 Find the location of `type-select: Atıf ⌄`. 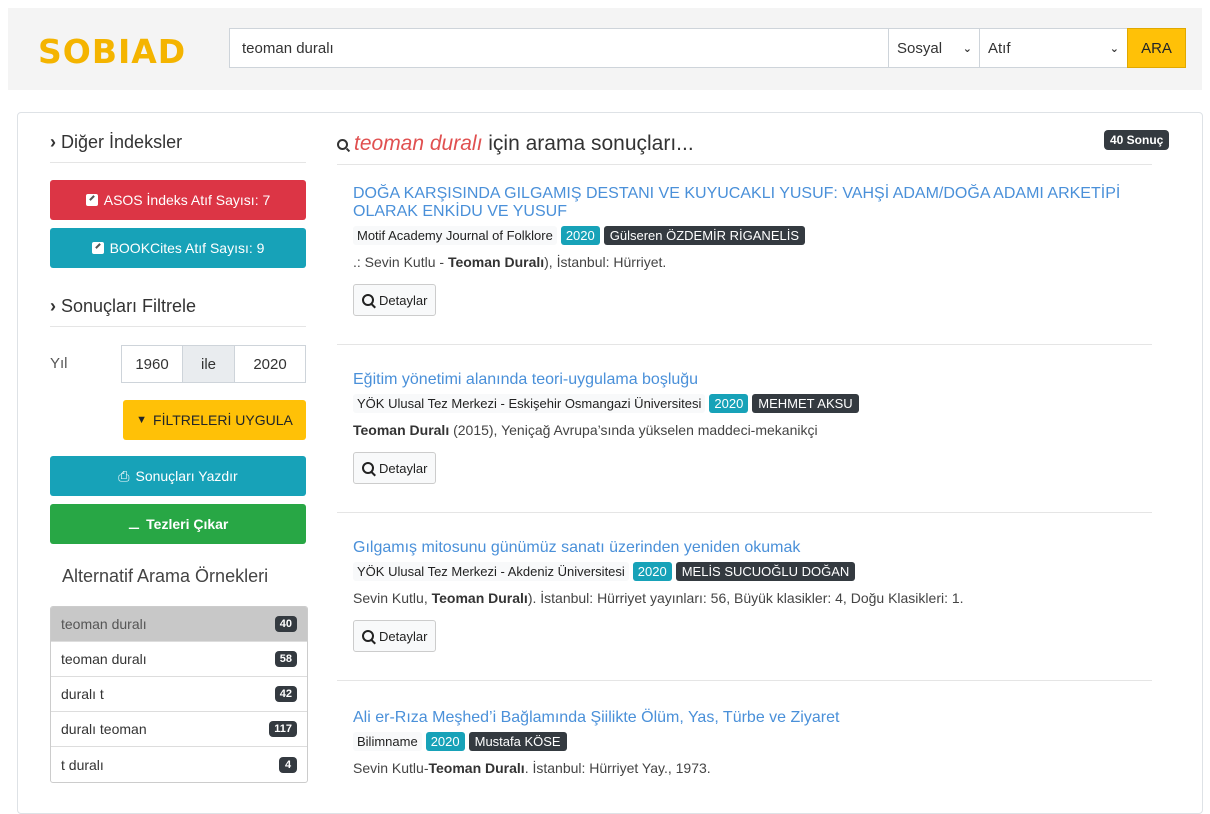

type-select: Atıf ⌄ is located at coordinates (1053, 48).